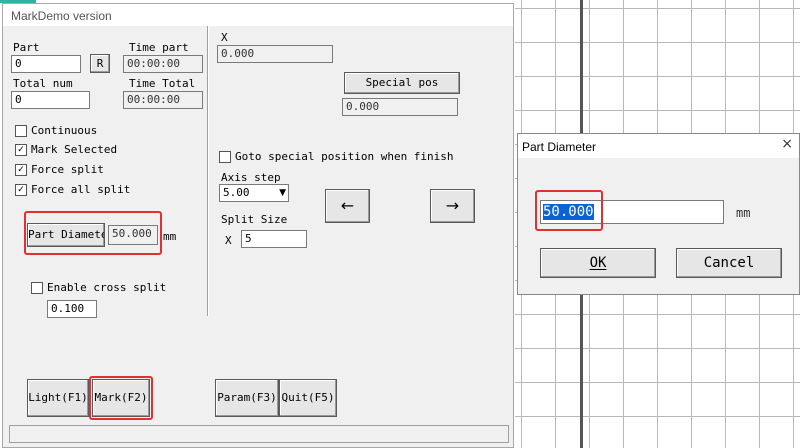 This screenshot has width=800, height=448. What do you see at coordinates (275, 54) in the screenshot?
I see `x-position-field: 0.000` at bounding box center [275, 54].